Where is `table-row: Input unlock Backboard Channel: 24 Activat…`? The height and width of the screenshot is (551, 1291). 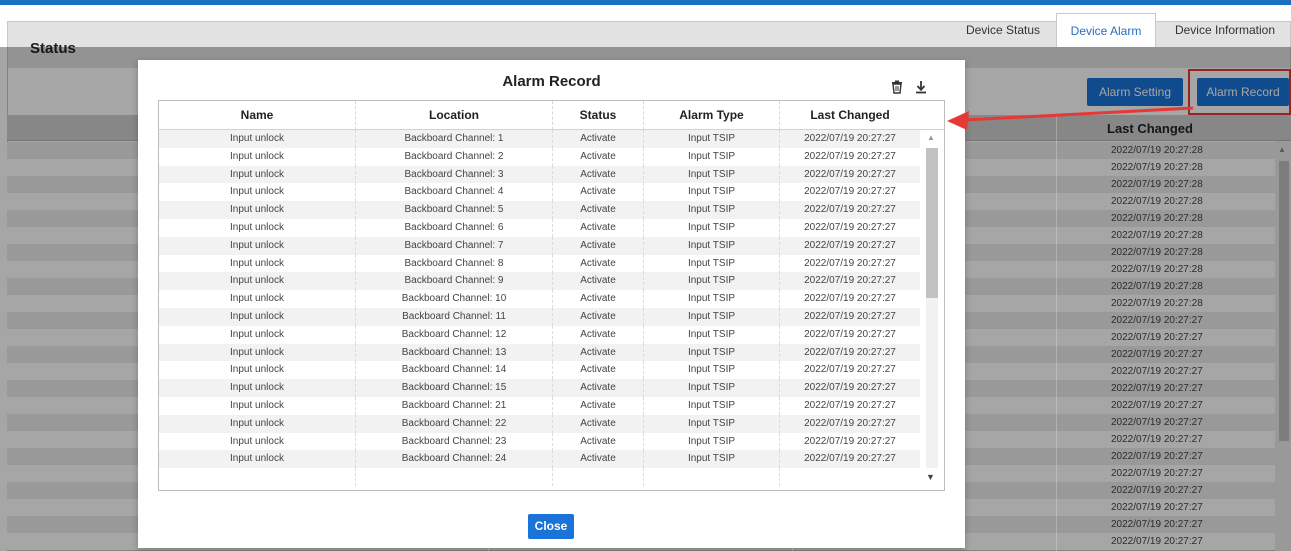
table-row: Input unlock Backboard Channel: 24 Activat… is located at coordinates (539, 459).